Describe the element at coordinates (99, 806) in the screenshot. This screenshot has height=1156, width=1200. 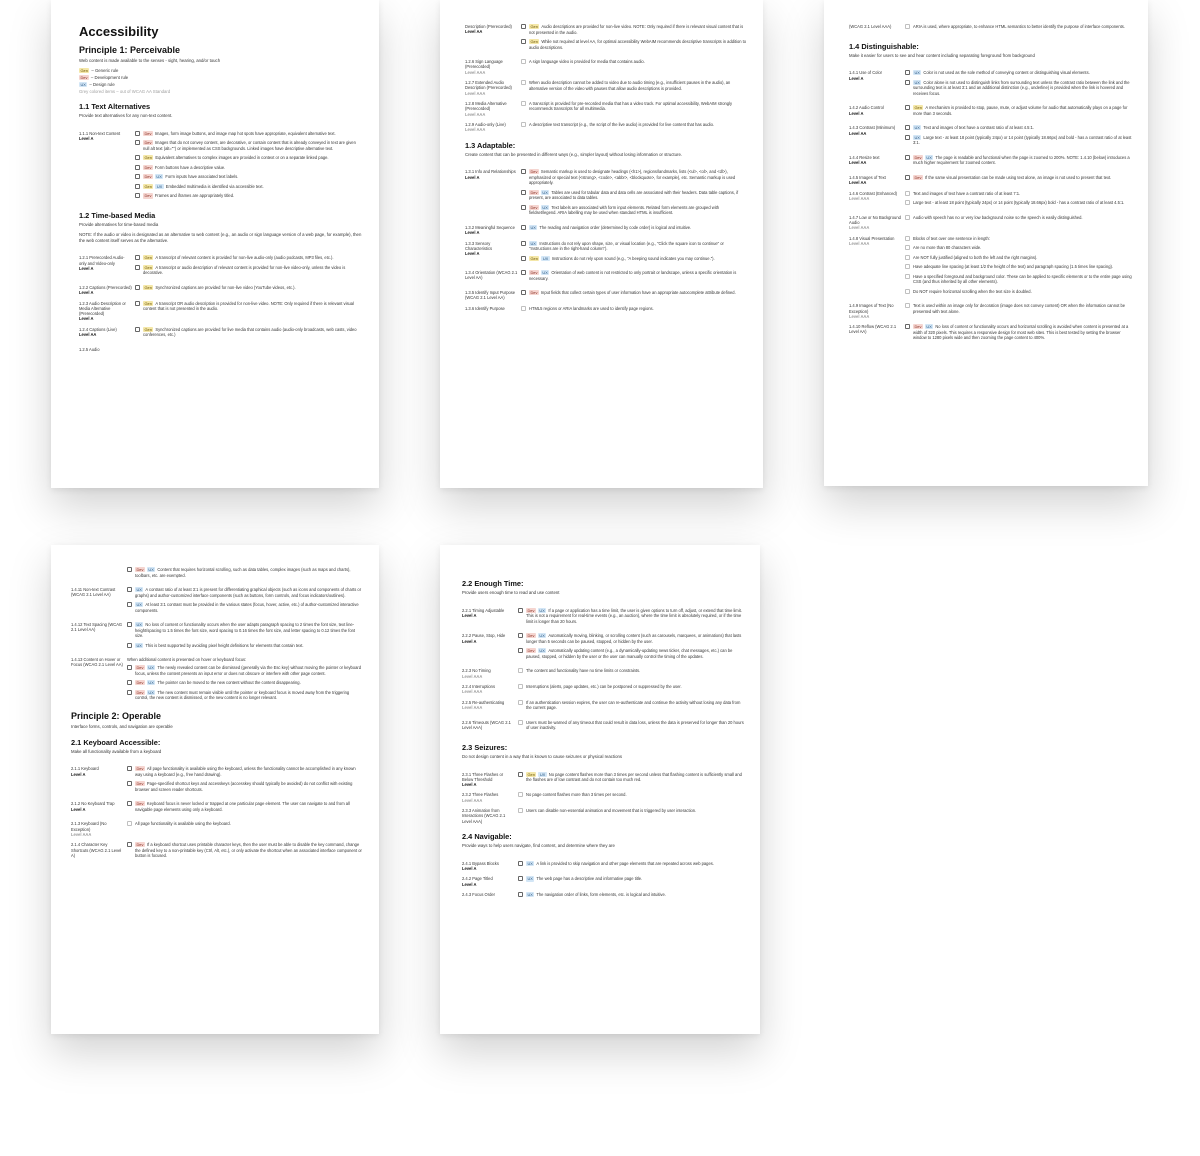
I see `criterion-label: 2.1.2 No Keyboard Trap Level A` at that location.